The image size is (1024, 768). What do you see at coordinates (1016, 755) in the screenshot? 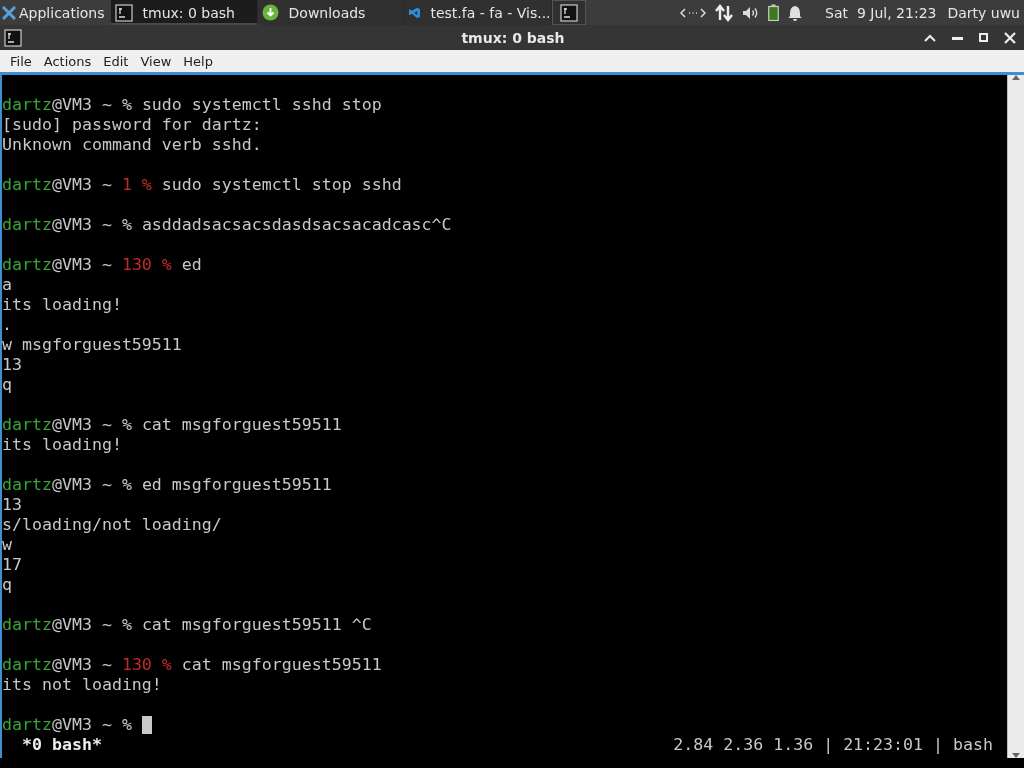
I see `scroll-down-arrow-icon` at bounding box center [1016, 755].